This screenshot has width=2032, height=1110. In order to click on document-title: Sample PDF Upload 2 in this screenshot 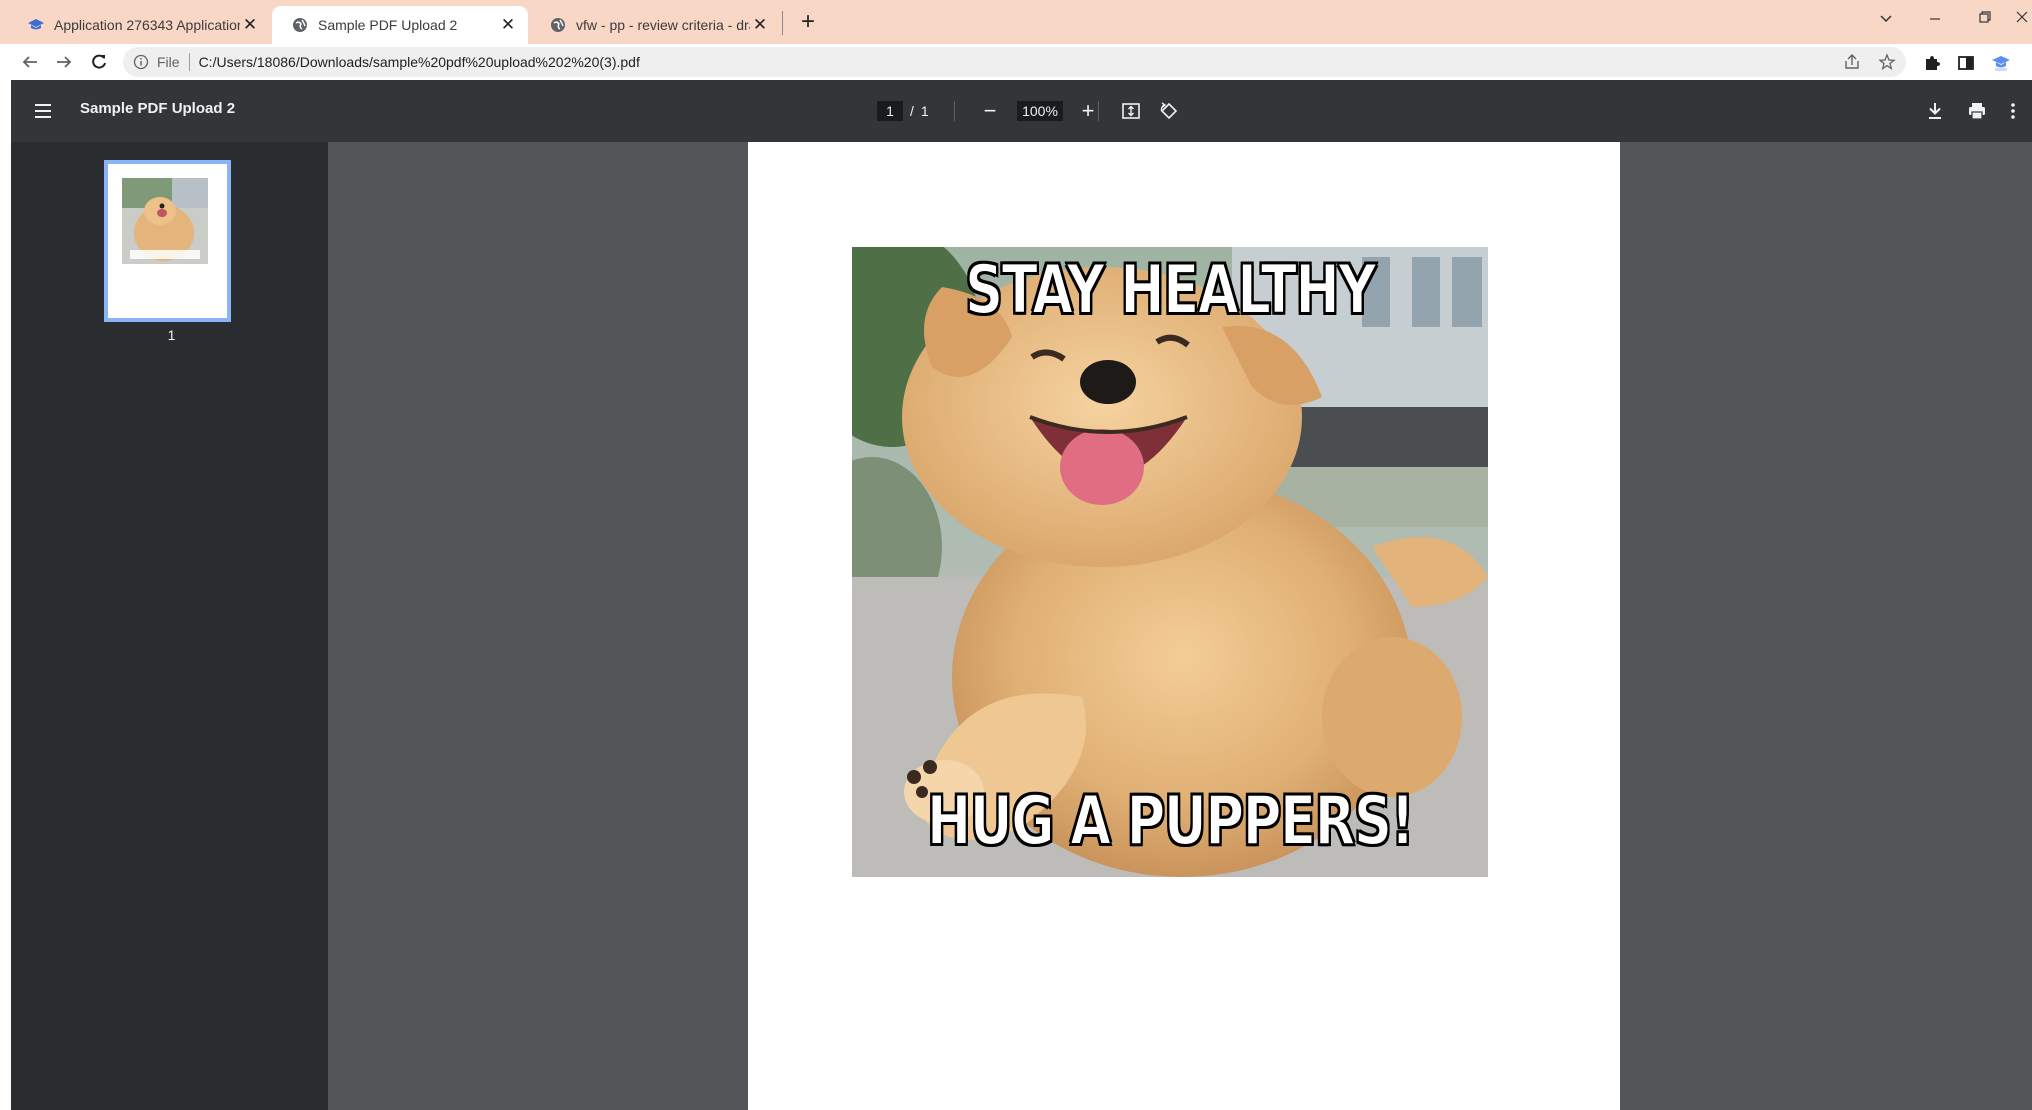, I will do `click(158, 108)`.